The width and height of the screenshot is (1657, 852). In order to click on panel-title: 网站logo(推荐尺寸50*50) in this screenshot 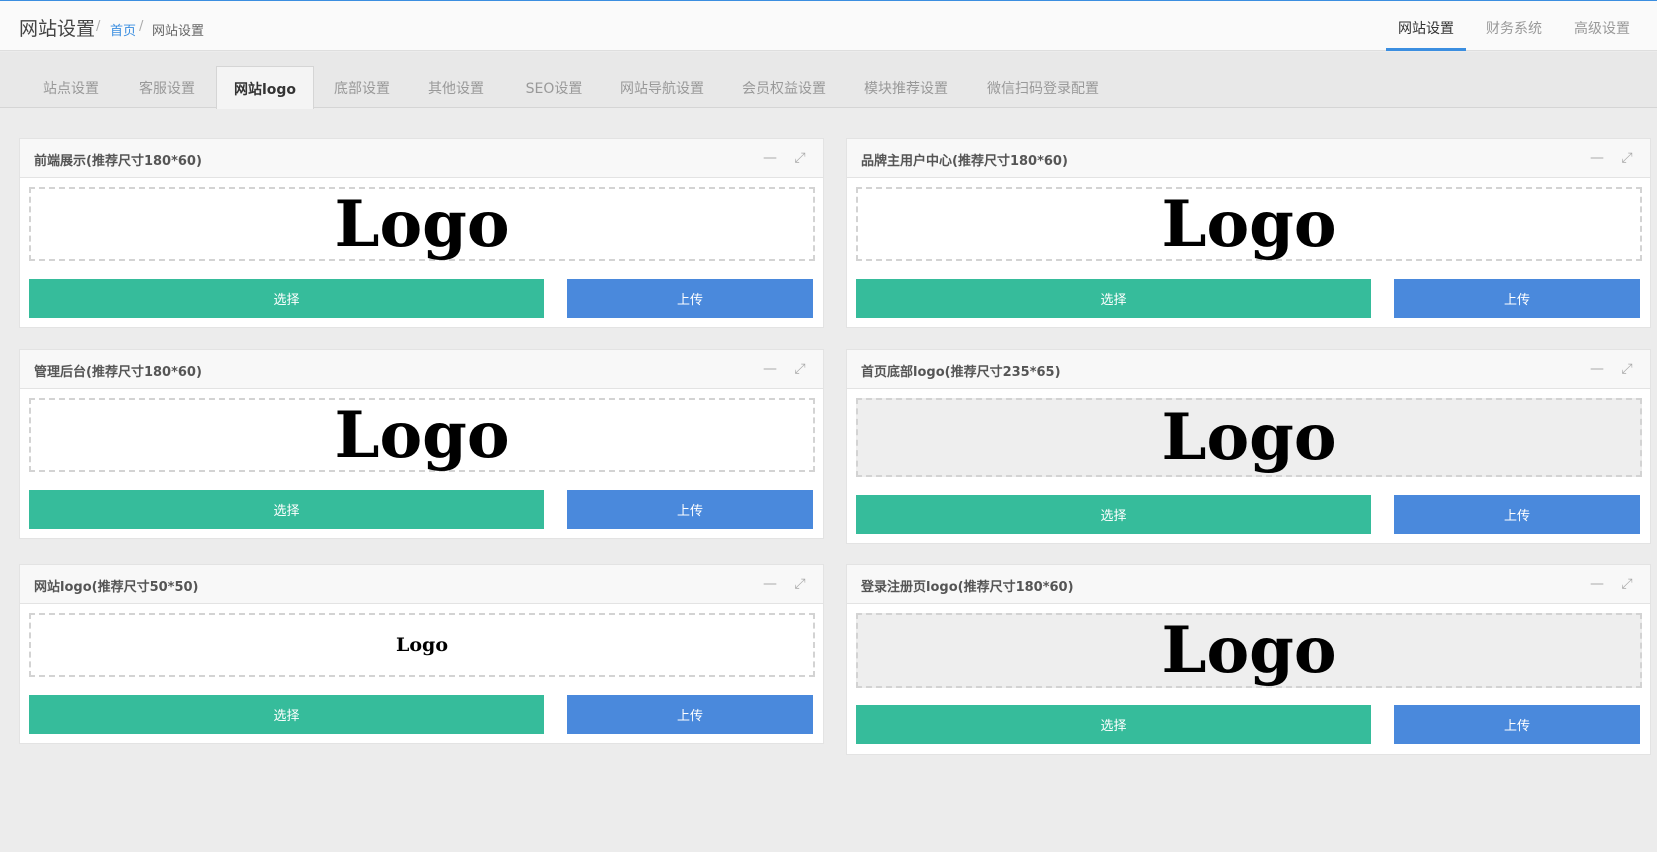, I will do `click(116, 587)`.